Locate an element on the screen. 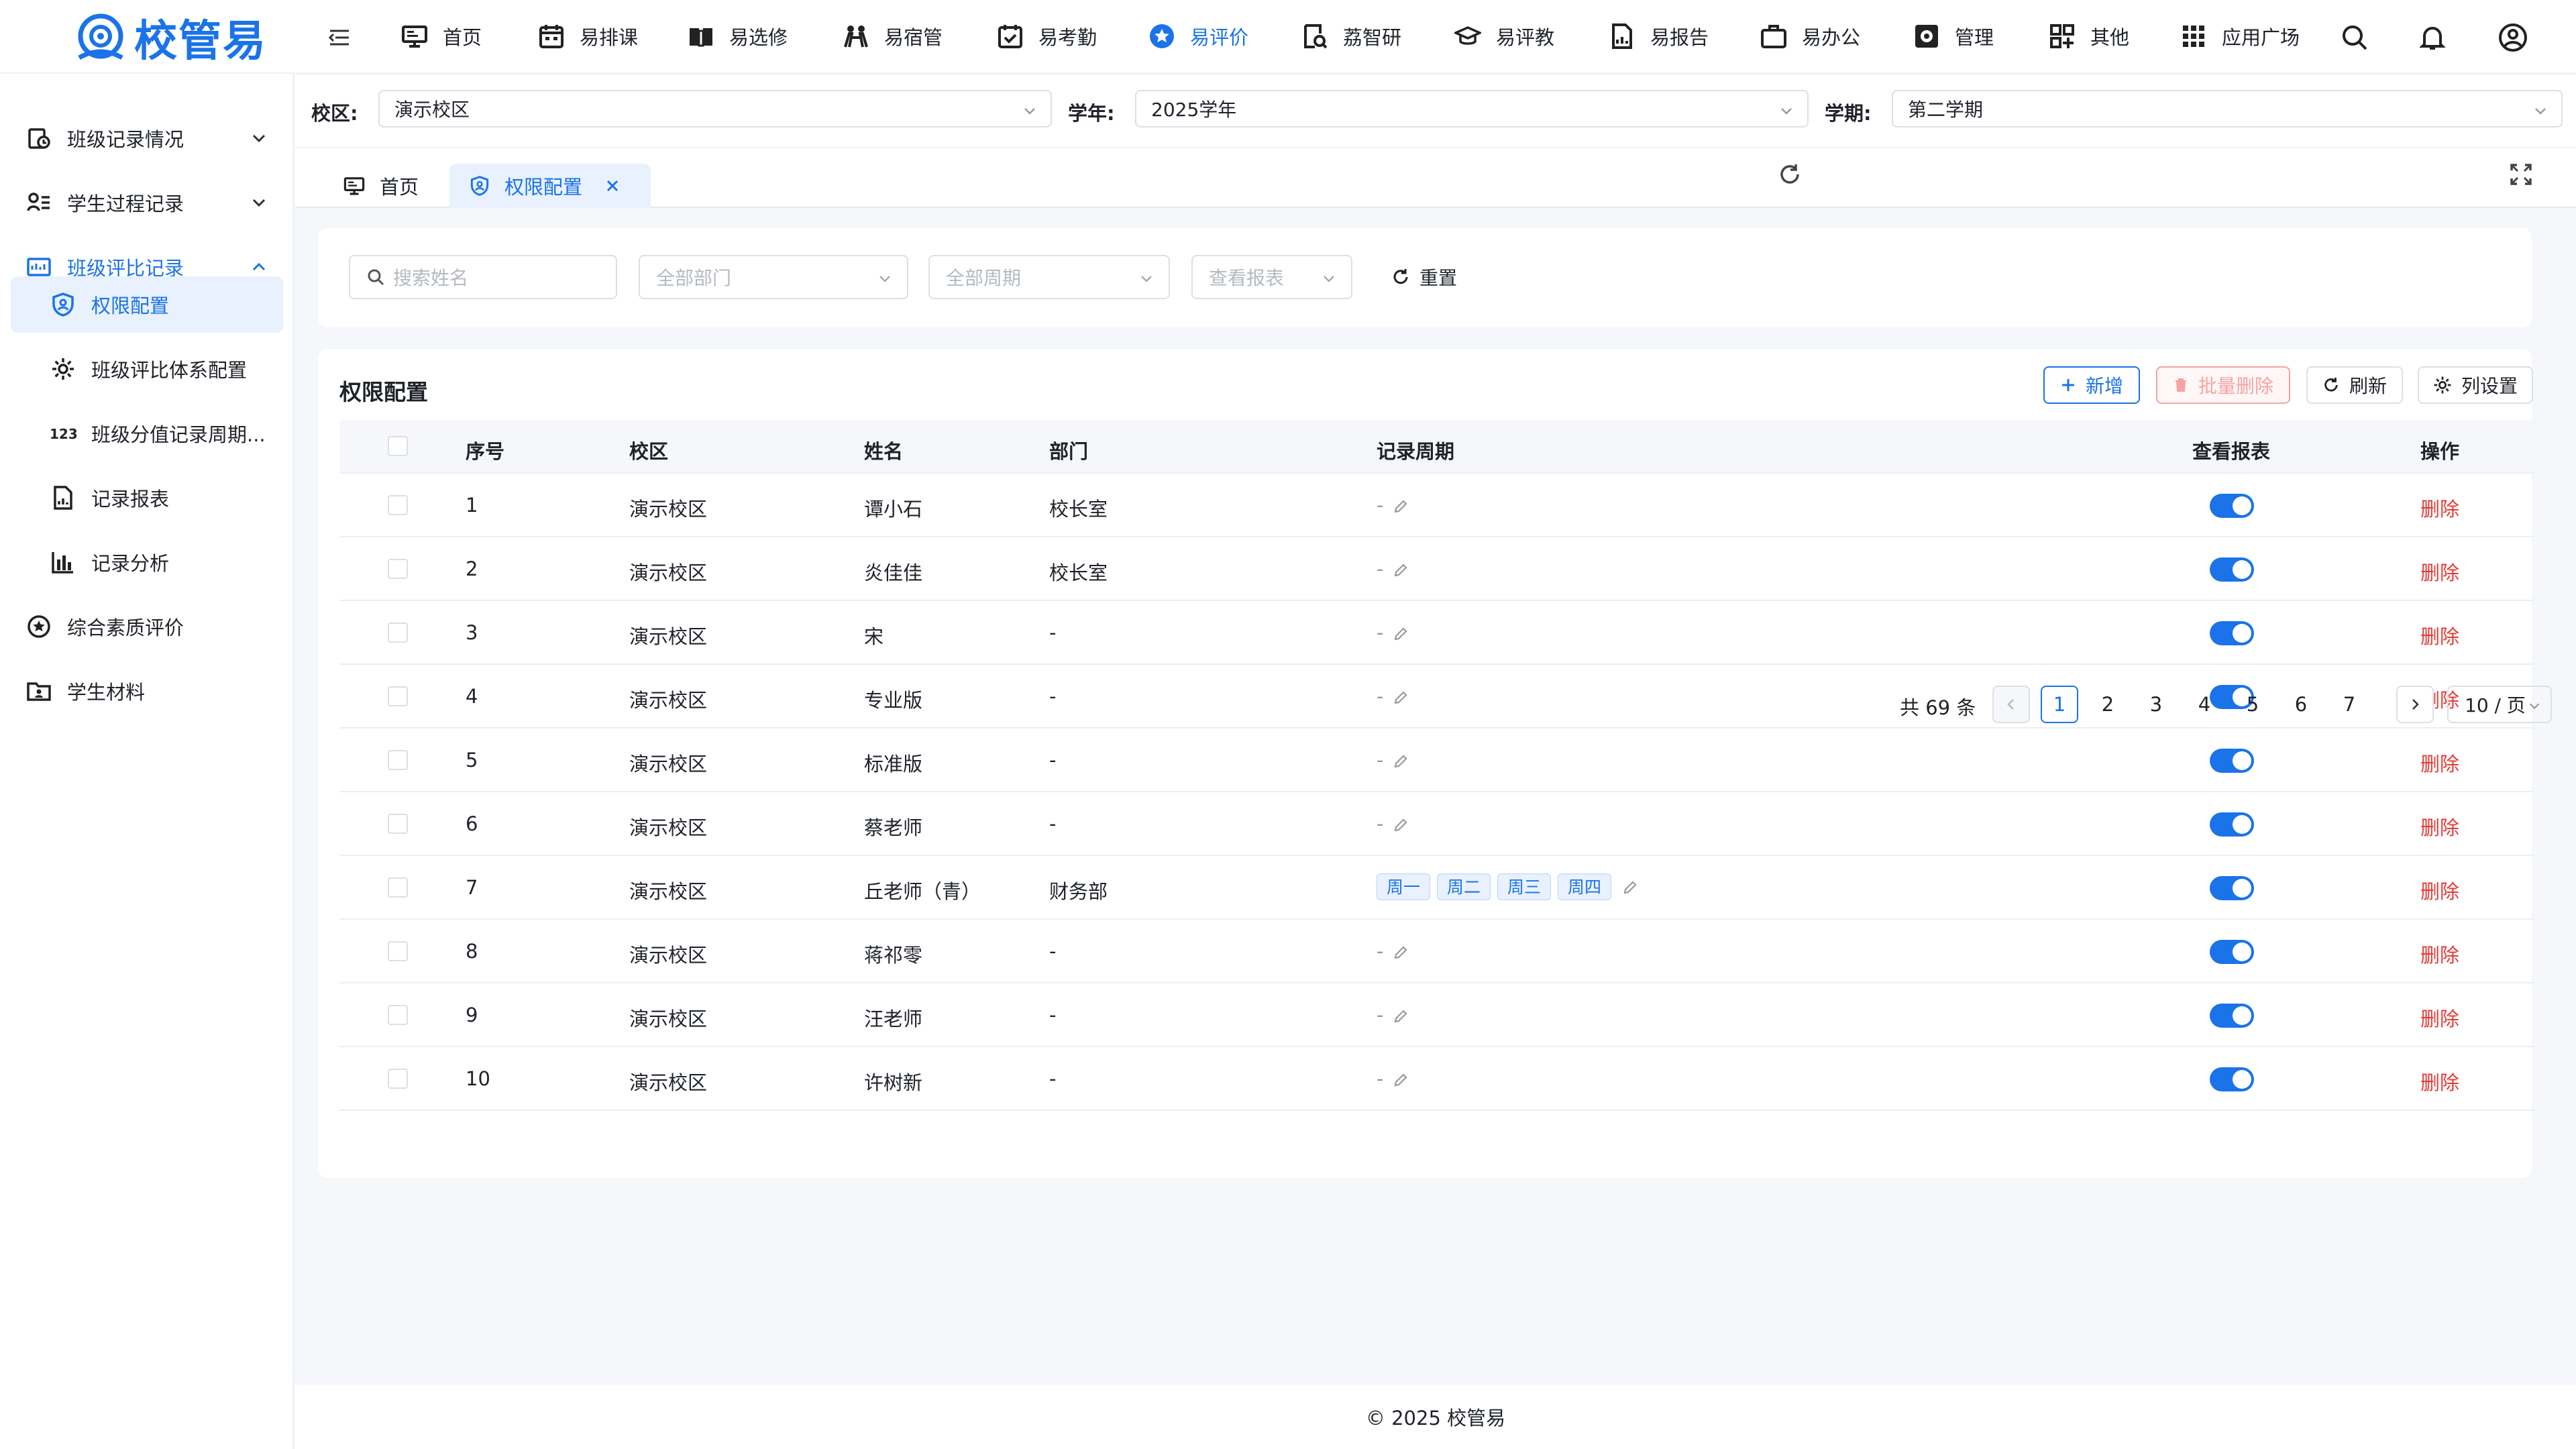 Image resolution: width=2576 pixels, height=1449 pixels. bell-icon is located at coordinates (2432, 37).